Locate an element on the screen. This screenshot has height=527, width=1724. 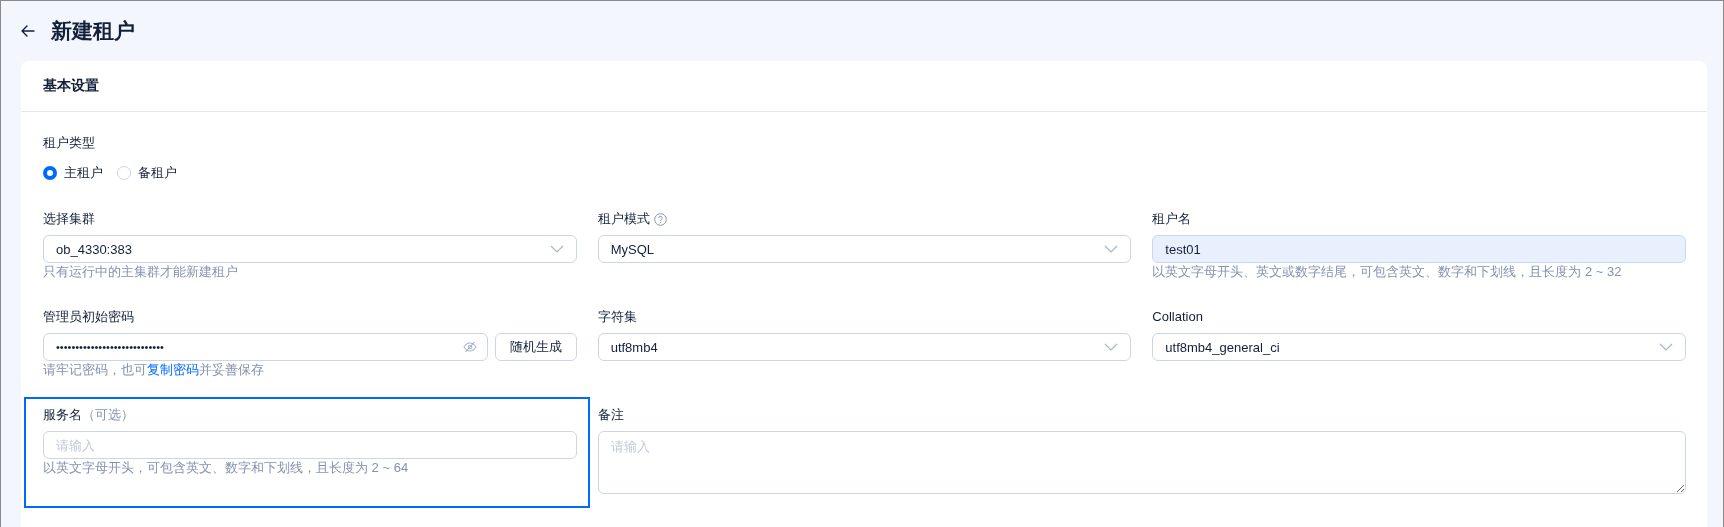
field-label: 租户模式 is located at coordinates (623, 219).